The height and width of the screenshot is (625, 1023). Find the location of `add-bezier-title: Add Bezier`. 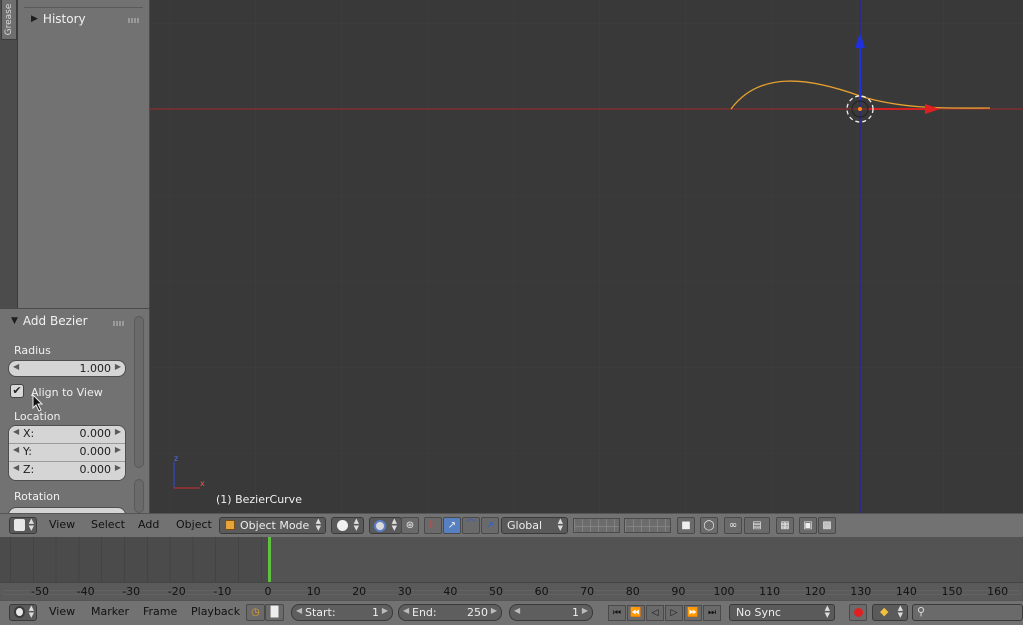

add-bezier-title: Add Bezier is located at coordinates (55, 321).